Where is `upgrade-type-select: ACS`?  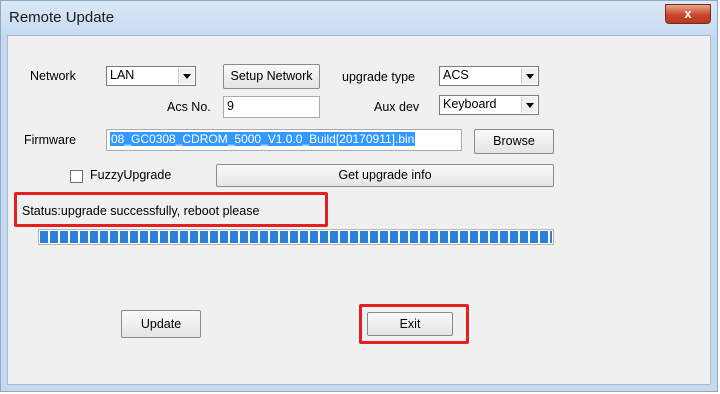 upgrade-type-select: ACS is located at coordinates (489, 76).